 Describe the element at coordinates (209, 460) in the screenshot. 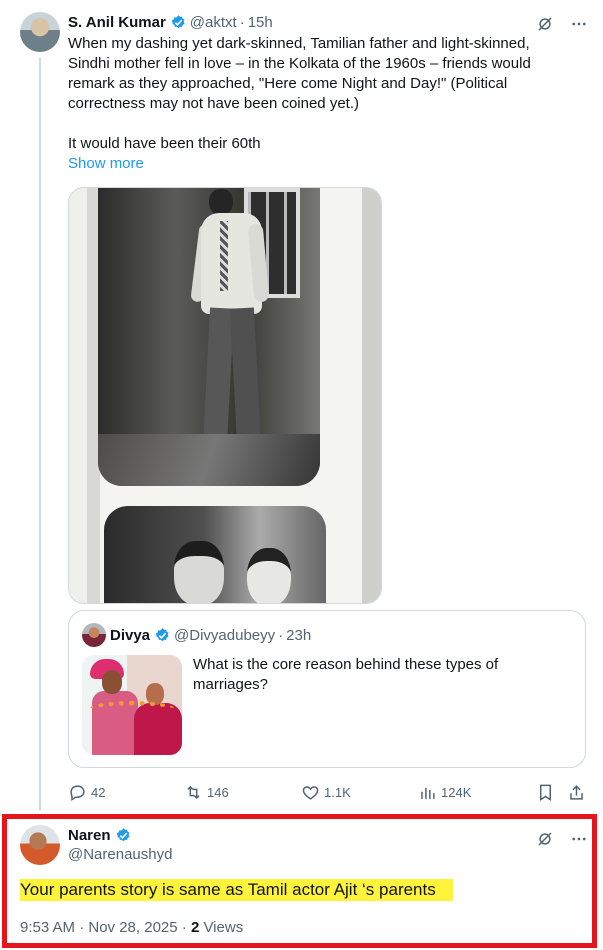

I see `photo-ground` at that location.